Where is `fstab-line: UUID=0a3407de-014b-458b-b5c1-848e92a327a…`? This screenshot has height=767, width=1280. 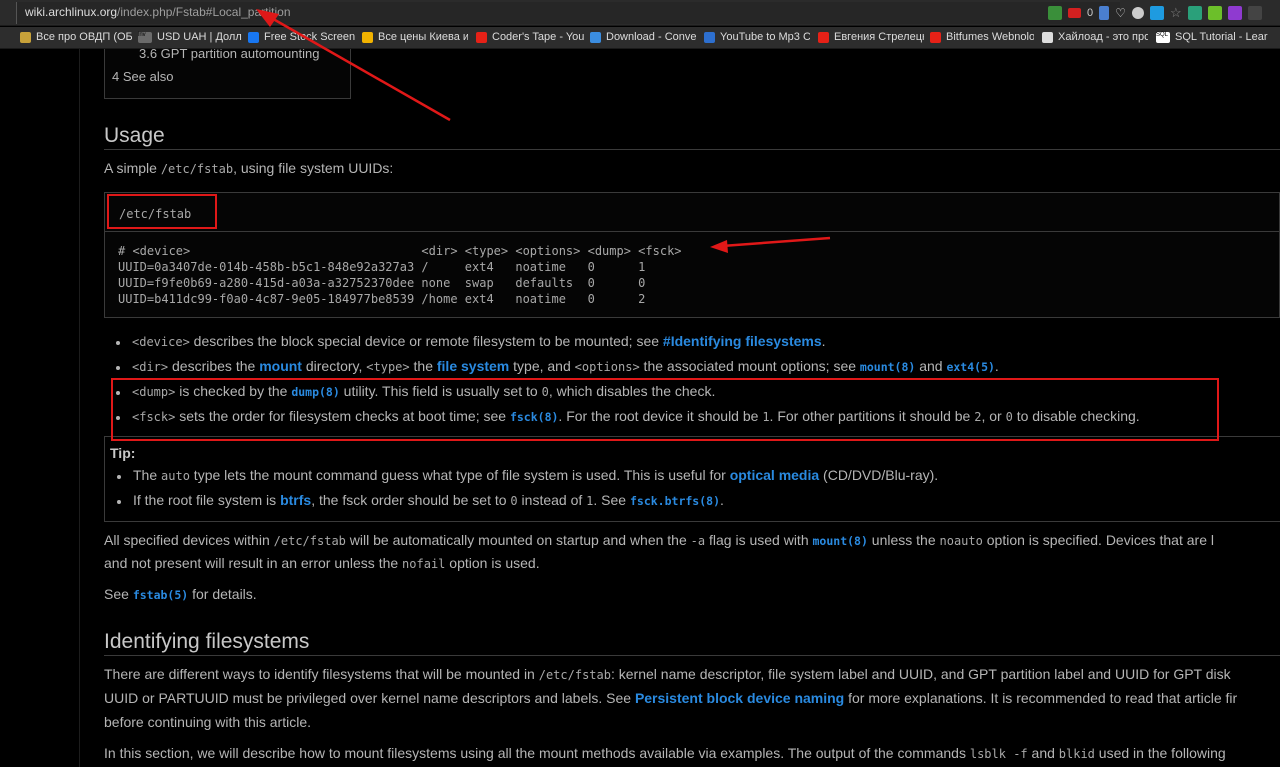 fstab-line: UUID=0a3407de-014b-458b-b5c1-848e92a327a… is located at coordinates (382, 267).